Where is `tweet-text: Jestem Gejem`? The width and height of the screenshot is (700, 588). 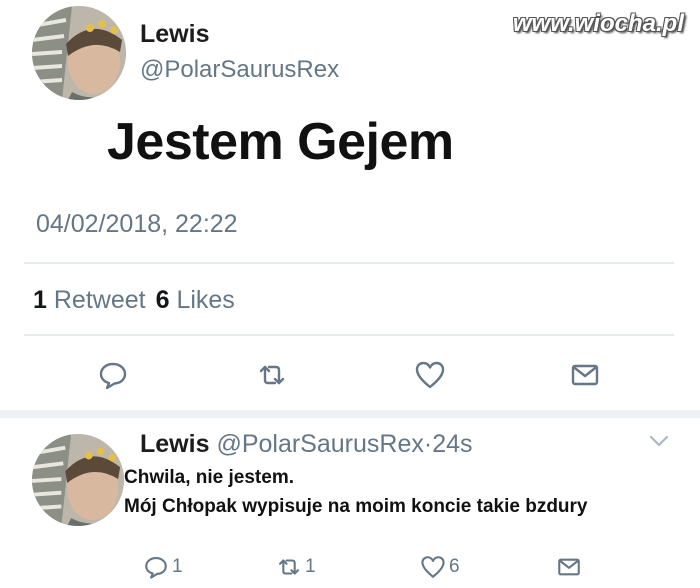
tweet-text: Jestem Gejem is located at coordinates (280, 142).